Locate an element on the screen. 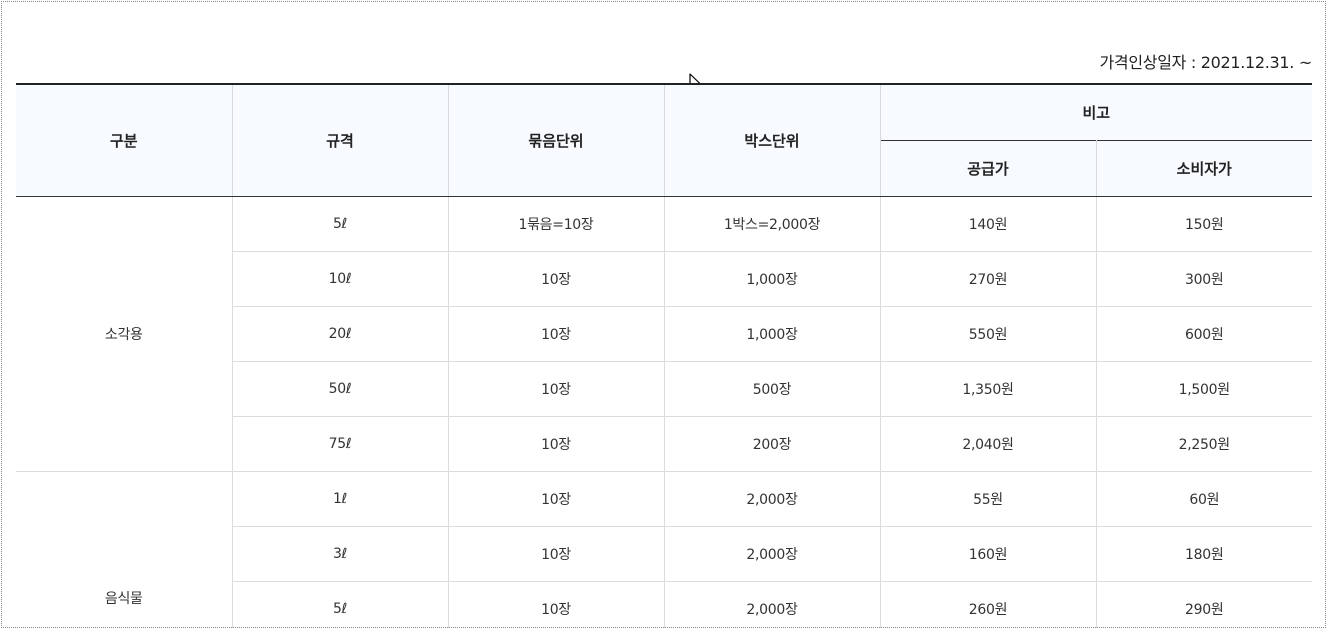 Image resolution: width=1329 pixels, height=631 pixels. header-remarks: 비고 is located at coordinates (1095, 112).